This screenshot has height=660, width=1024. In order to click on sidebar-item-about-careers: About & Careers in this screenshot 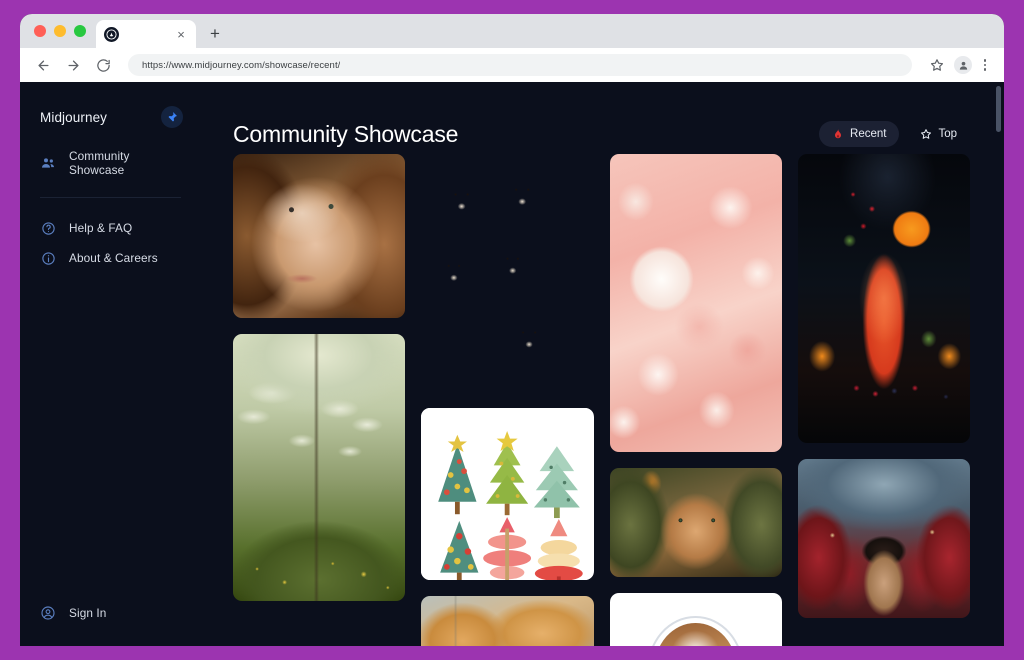, I will do `click(110, 258)`.